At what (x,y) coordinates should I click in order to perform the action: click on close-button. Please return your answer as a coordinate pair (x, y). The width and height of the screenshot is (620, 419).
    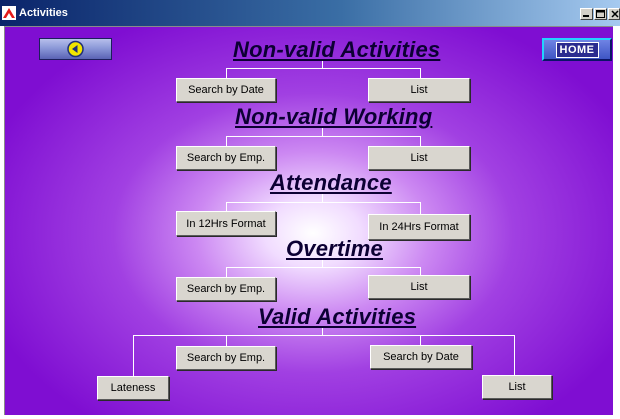
    Looking at the image, I should click on (614, 14).